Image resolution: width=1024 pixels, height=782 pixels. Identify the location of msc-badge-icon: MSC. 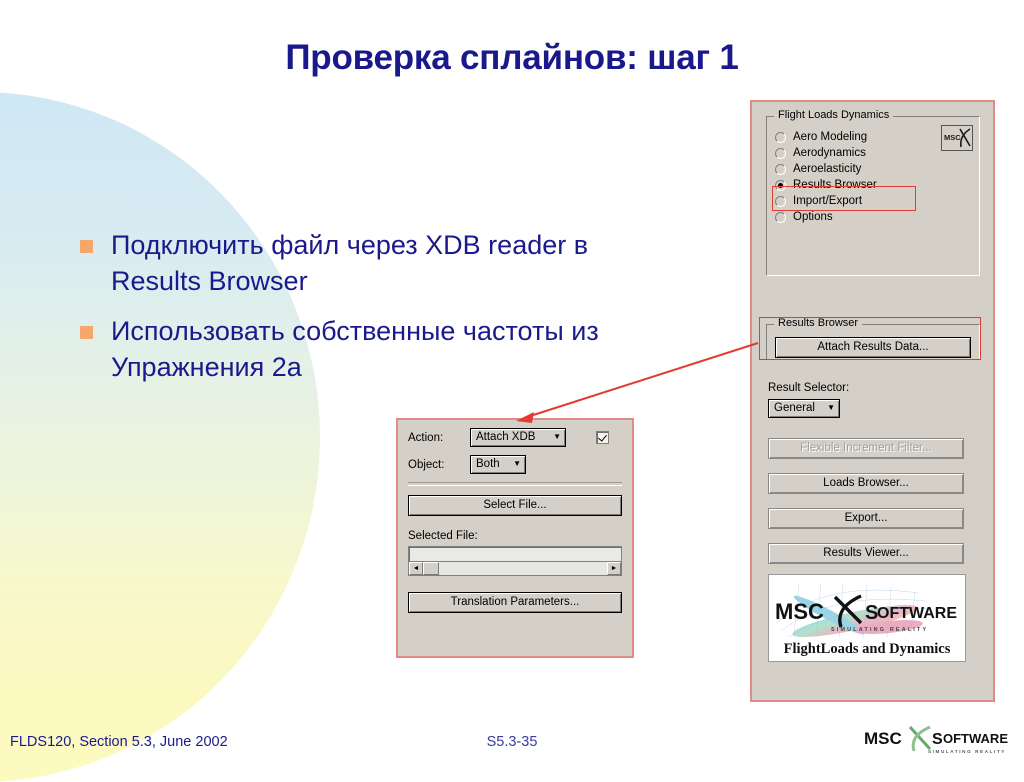
(957, 138).